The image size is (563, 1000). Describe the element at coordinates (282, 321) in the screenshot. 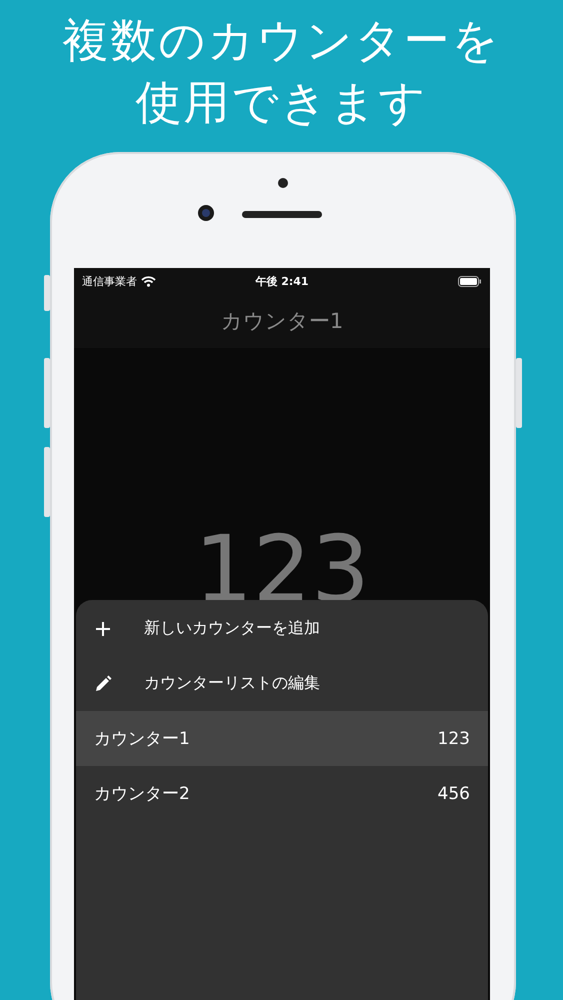

I see `nav-title: カウンター1` at that location.